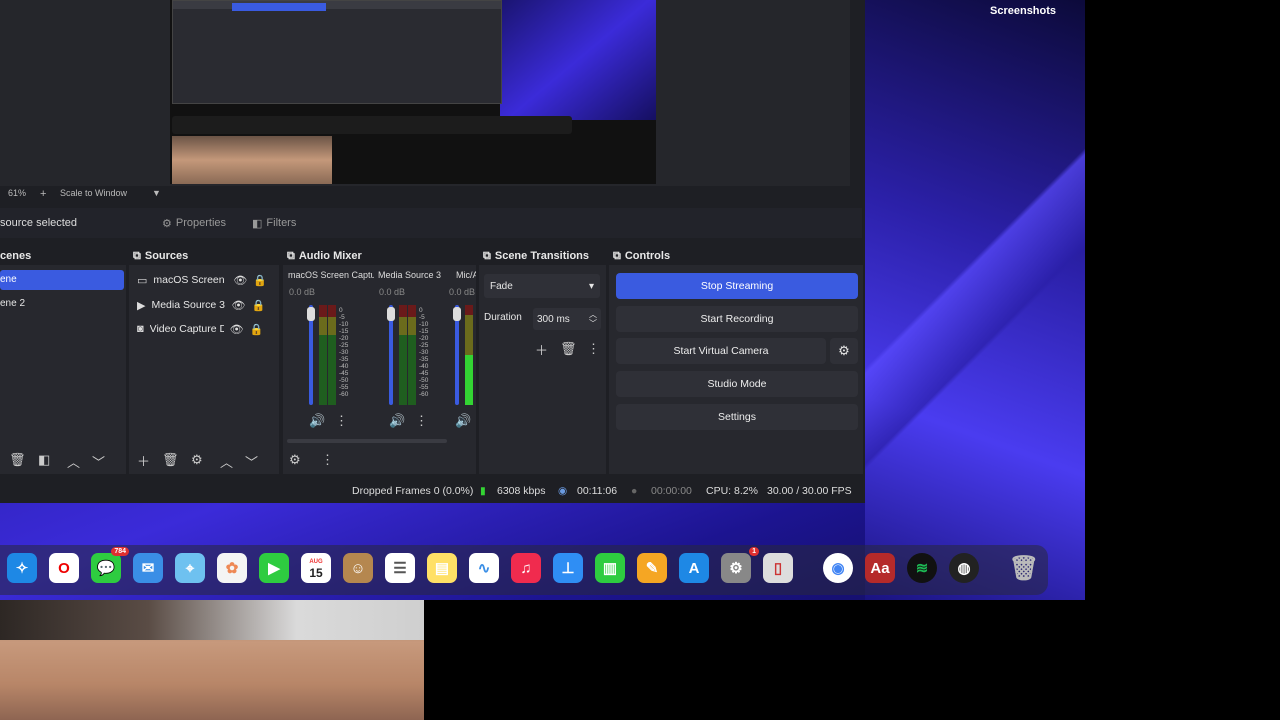 This screenshot has width=1280, height=720. I want to click on chevron-down-icon: ▼, so click(156, 193).